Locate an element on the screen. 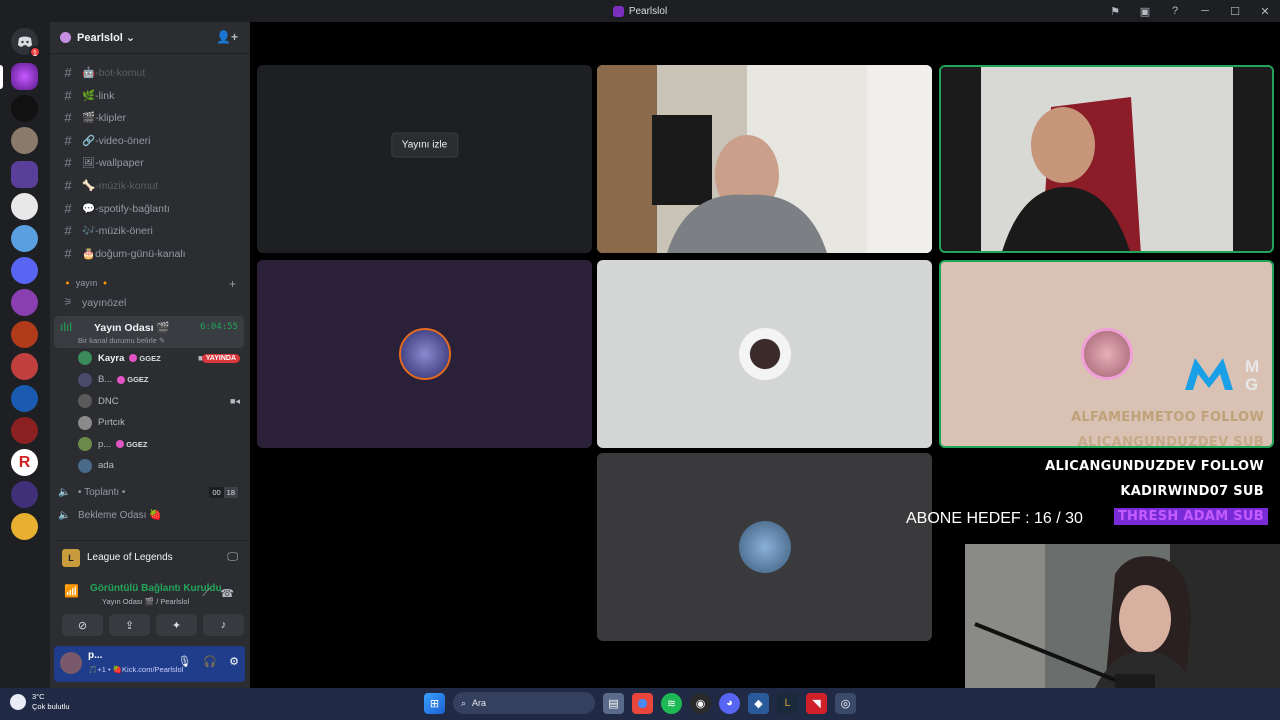 The image size is (1280, 720). voice-user: B... GGEZ is located at coordinates (161, 380).